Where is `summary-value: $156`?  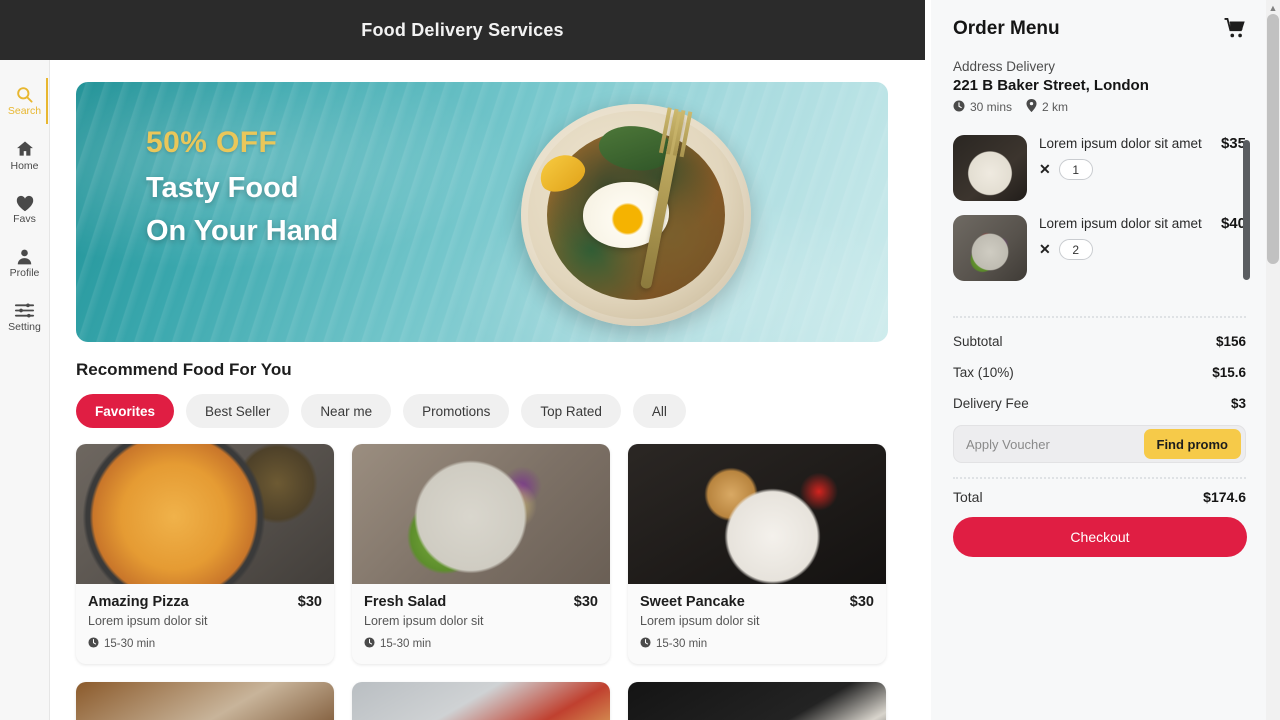
summary-value: $156 is located at coordinates (1230, 341).